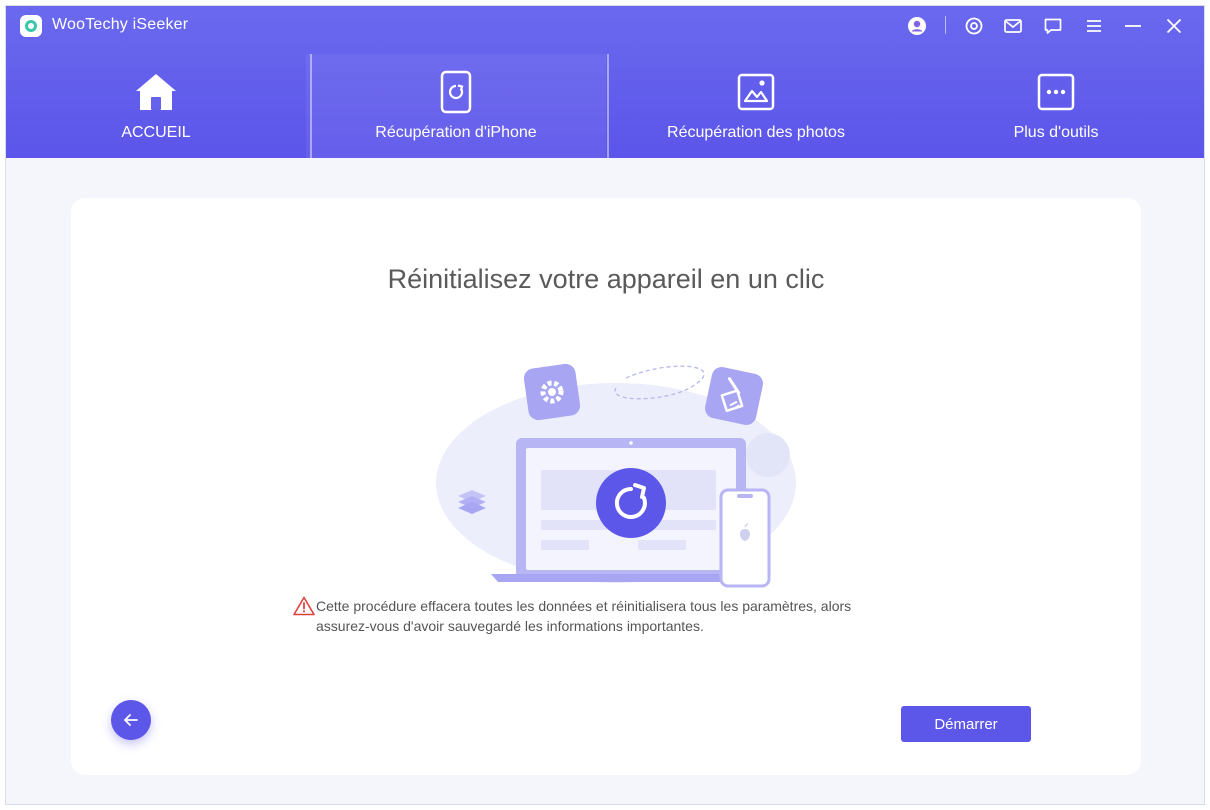  What do you see at coordinates (1133, 26) in the screenshot?
I see `minimize-icon` at bounding box center [1133, 26].